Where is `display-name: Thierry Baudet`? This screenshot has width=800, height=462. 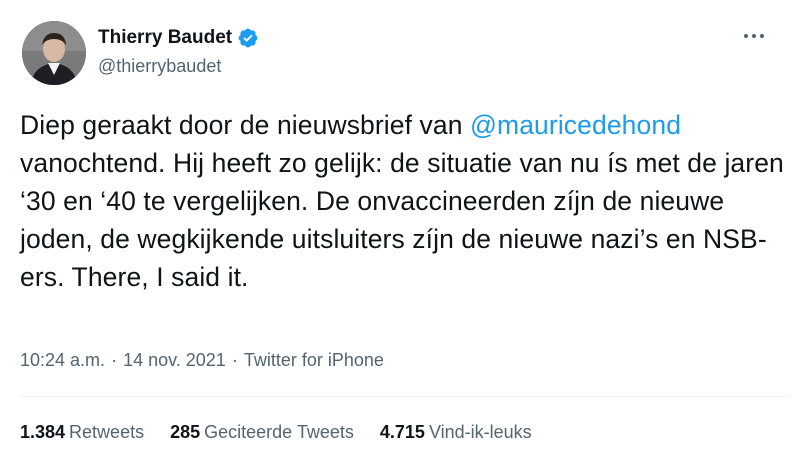
display-name: Thierry Baudet is located at coordinates (165, 38).